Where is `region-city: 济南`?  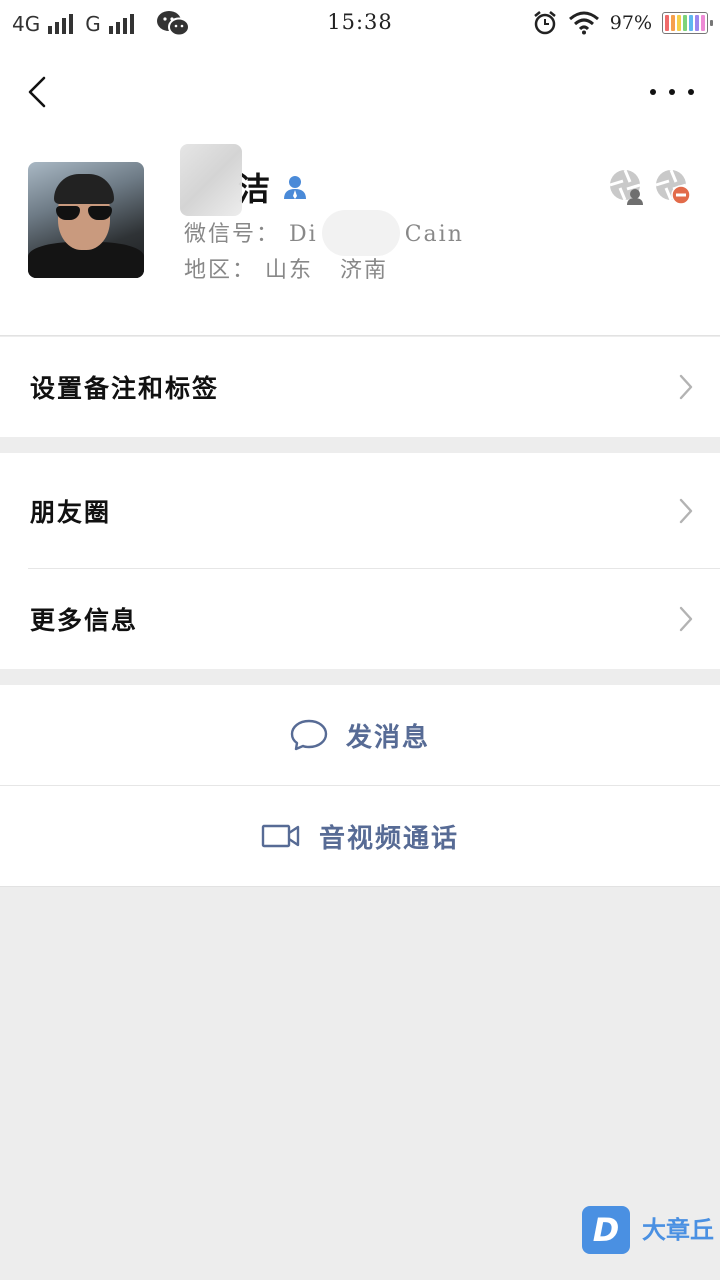
region-city: 济南 is located at coordinates (364, 270).